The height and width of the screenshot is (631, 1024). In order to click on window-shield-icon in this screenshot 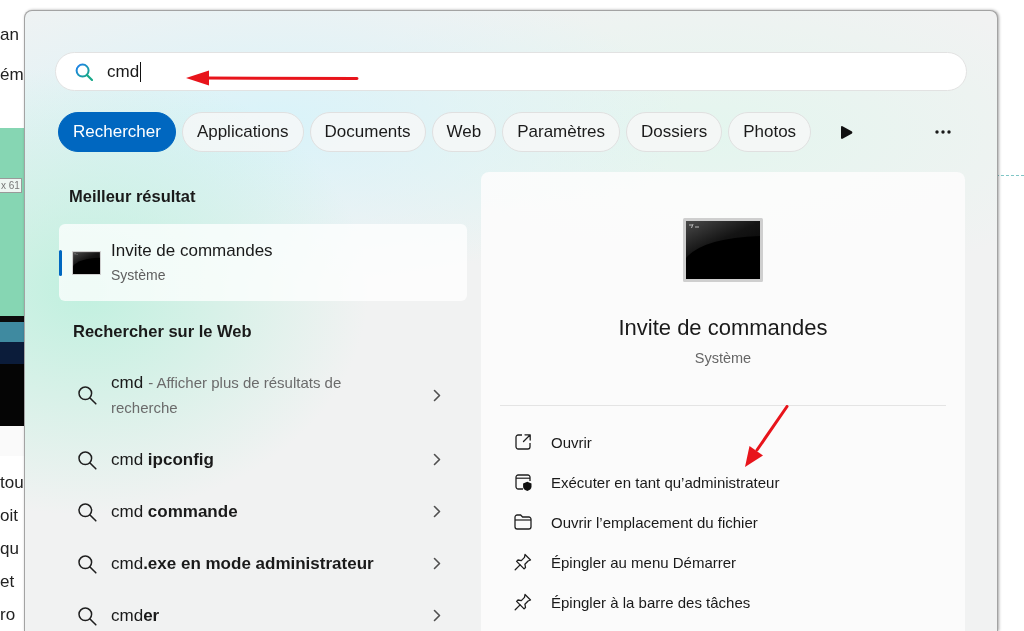, I will do `click(523, 482)`.